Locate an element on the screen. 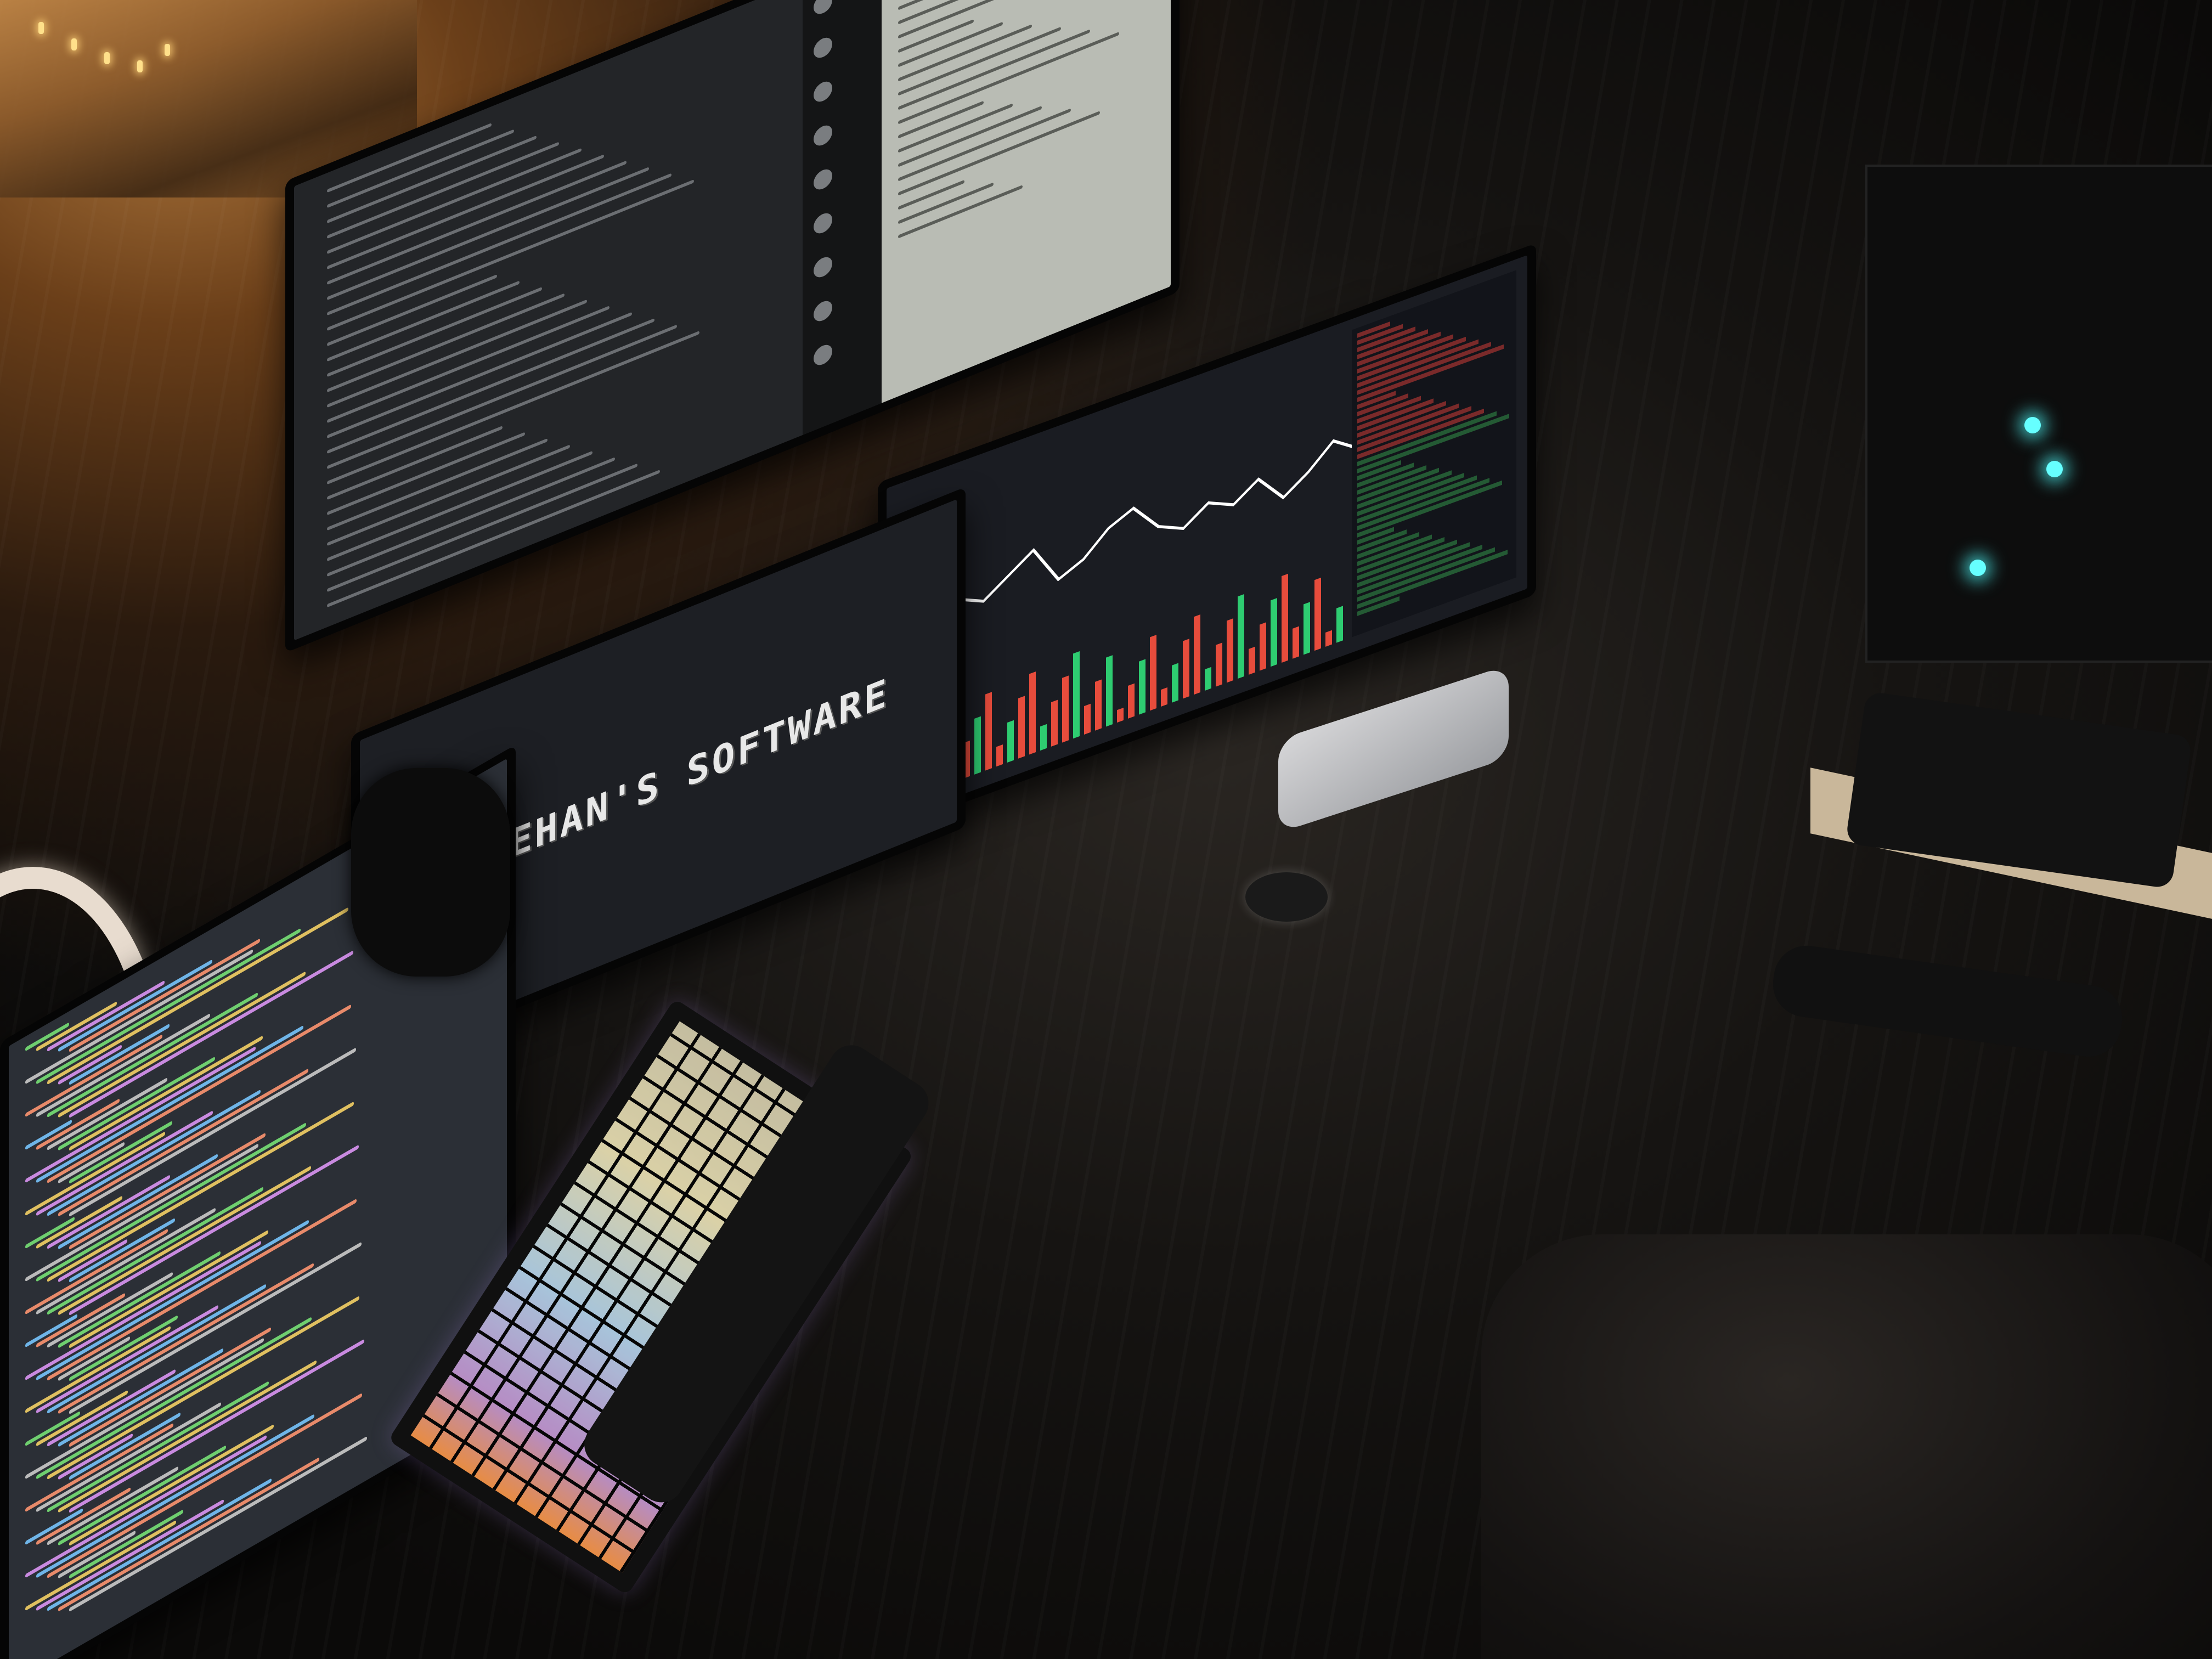 The width and height of the screenshot is (2212, 1659). microphone is located at coordinates (430, 873).